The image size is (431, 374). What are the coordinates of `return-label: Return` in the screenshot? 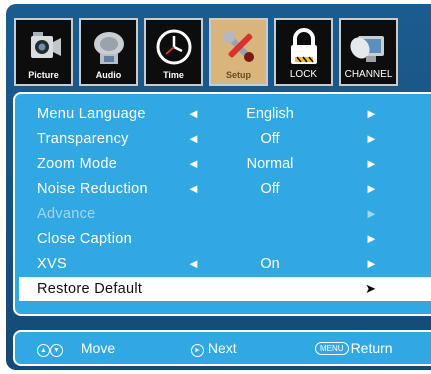 It's located at (371, 348).